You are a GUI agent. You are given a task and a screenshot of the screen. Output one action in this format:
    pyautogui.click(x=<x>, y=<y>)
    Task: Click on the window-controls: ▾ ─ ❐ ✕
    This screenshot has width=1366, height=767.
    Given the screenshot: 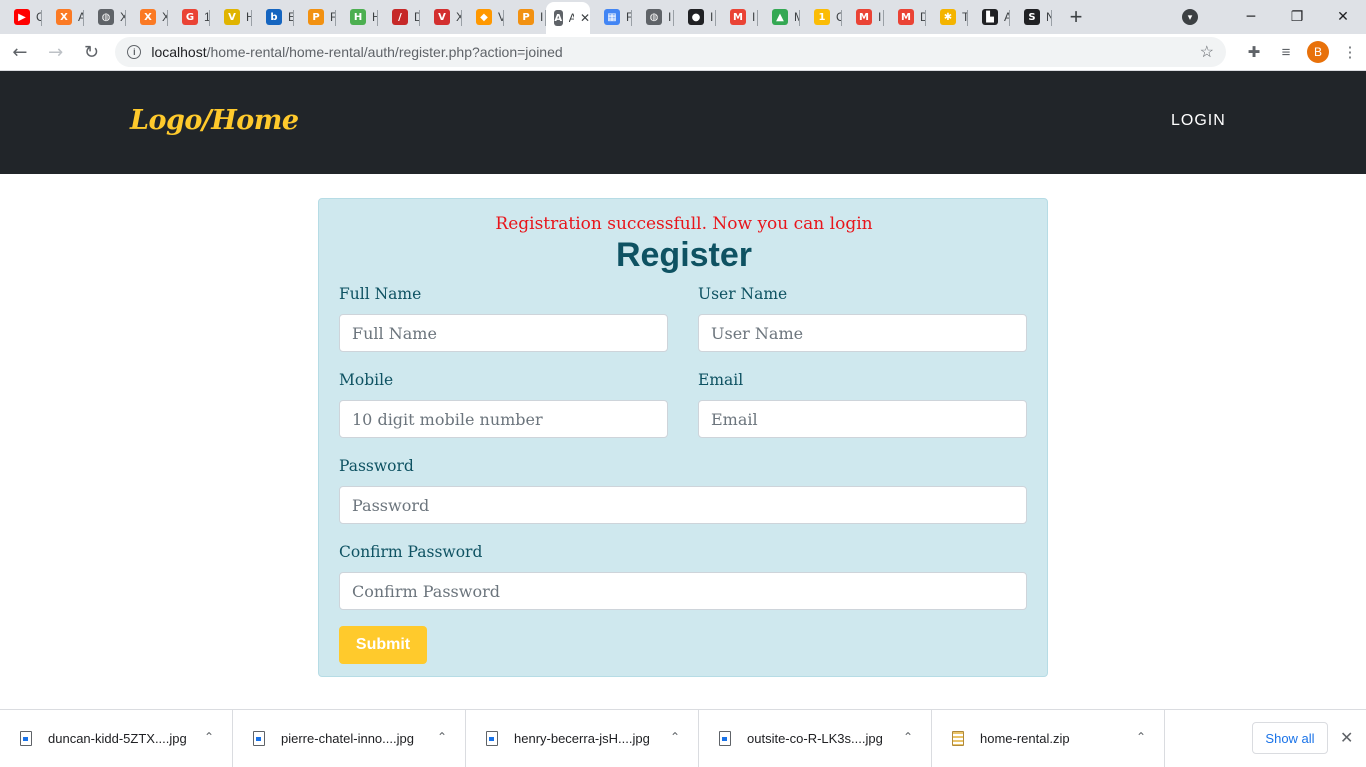 What is the action you would take?
    pyautogui.click(x=1274, y=17)
    